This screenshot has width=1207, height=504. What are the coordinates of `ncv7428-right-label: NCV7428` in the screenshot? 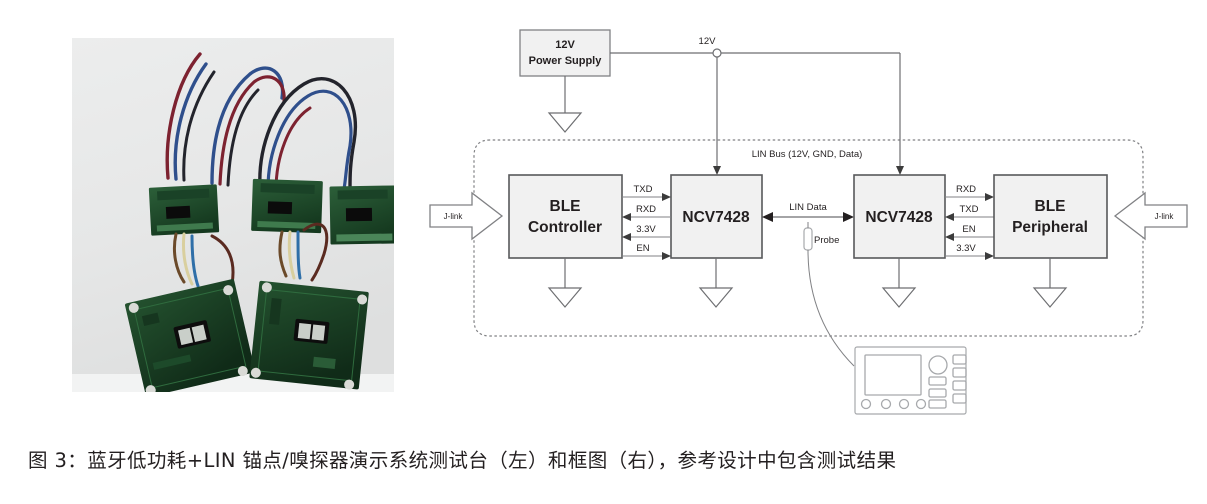 It's located at (899, 217).